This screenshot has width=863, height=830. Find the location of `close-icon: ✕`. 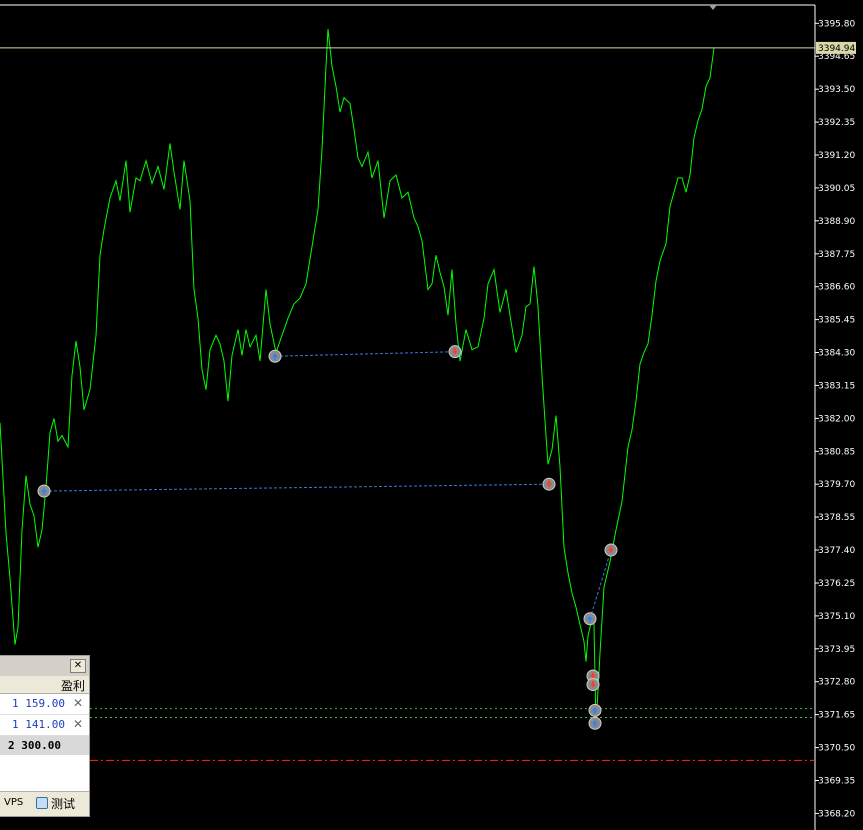

close-icon: ✕ is located at coordinates (78, 666).